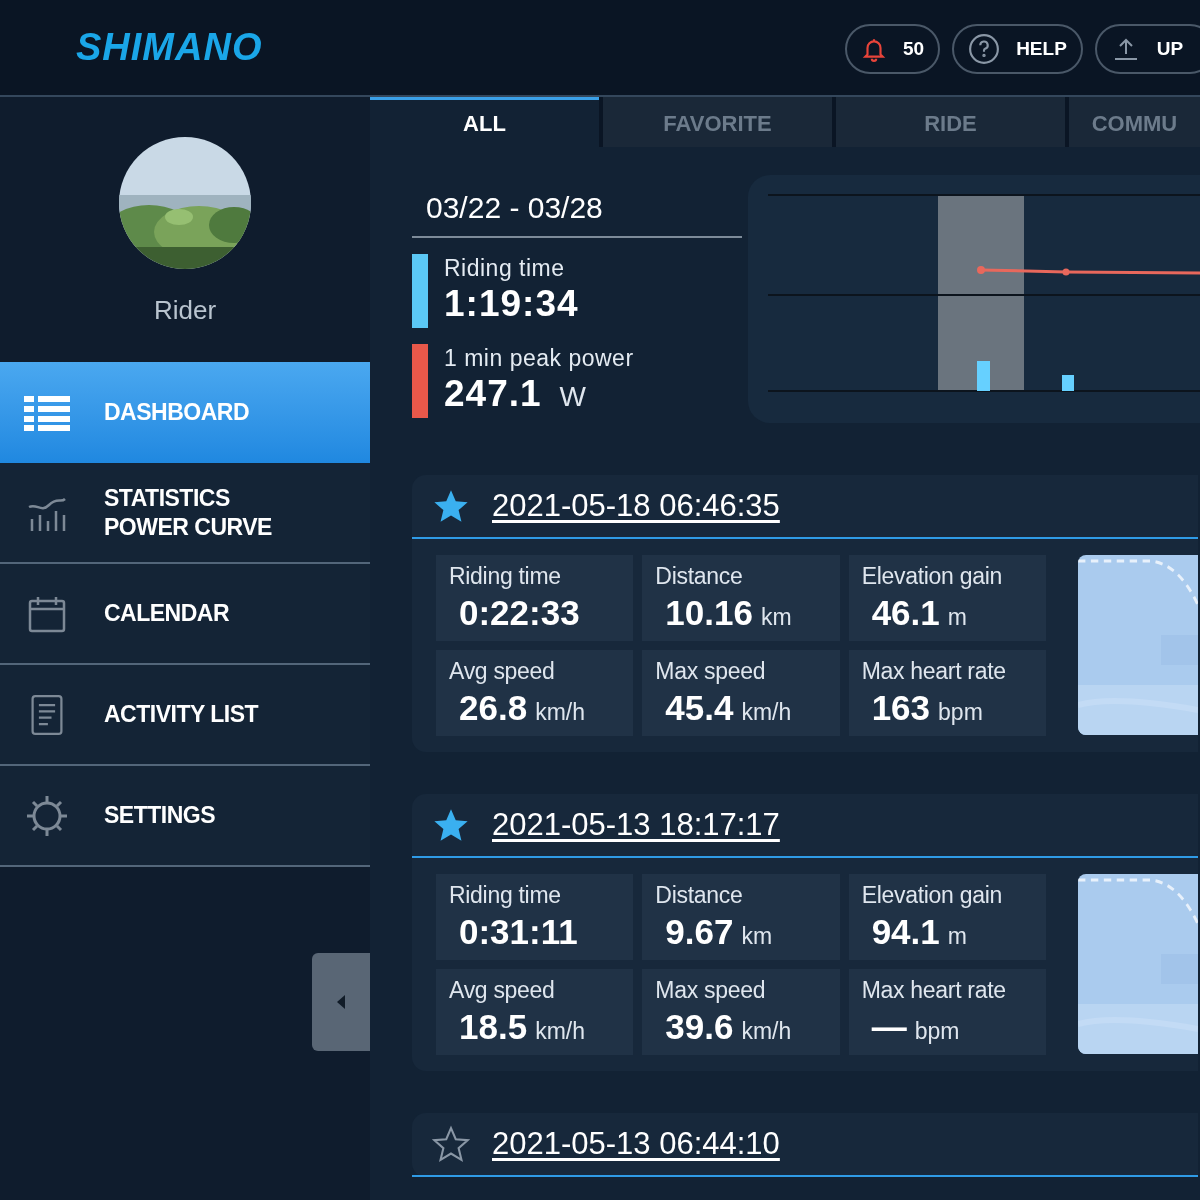  What do you see at coordinates (185, 614) in the screenshot?
I see `sidebar-item: CALENDAR` at bounding box center [185, 614].